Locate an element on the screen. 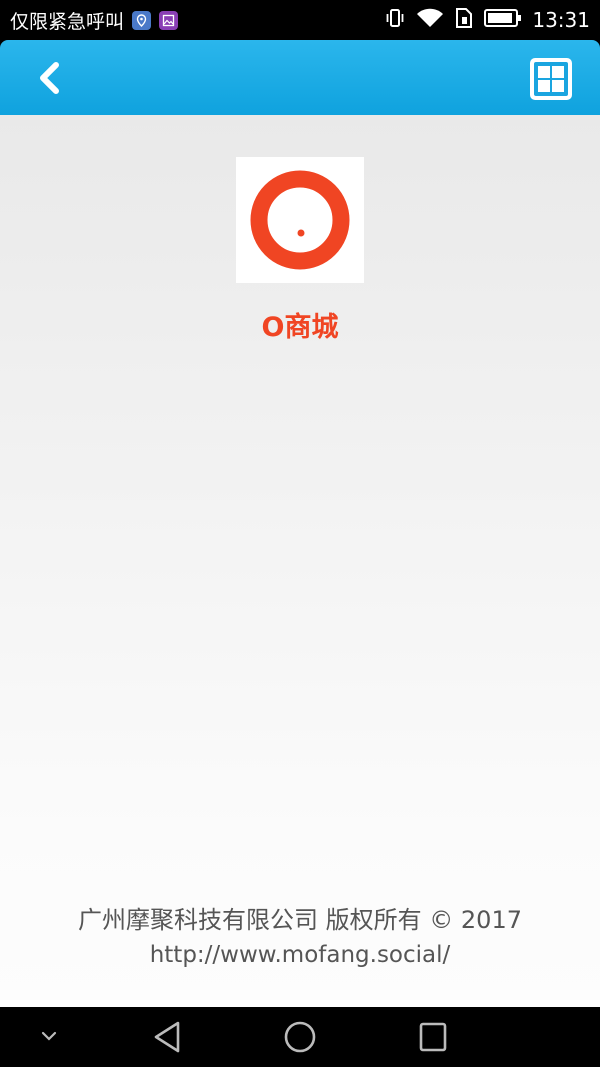 The image size is (600, 1067). vibrate-icon is located at coordinates (395, 20).